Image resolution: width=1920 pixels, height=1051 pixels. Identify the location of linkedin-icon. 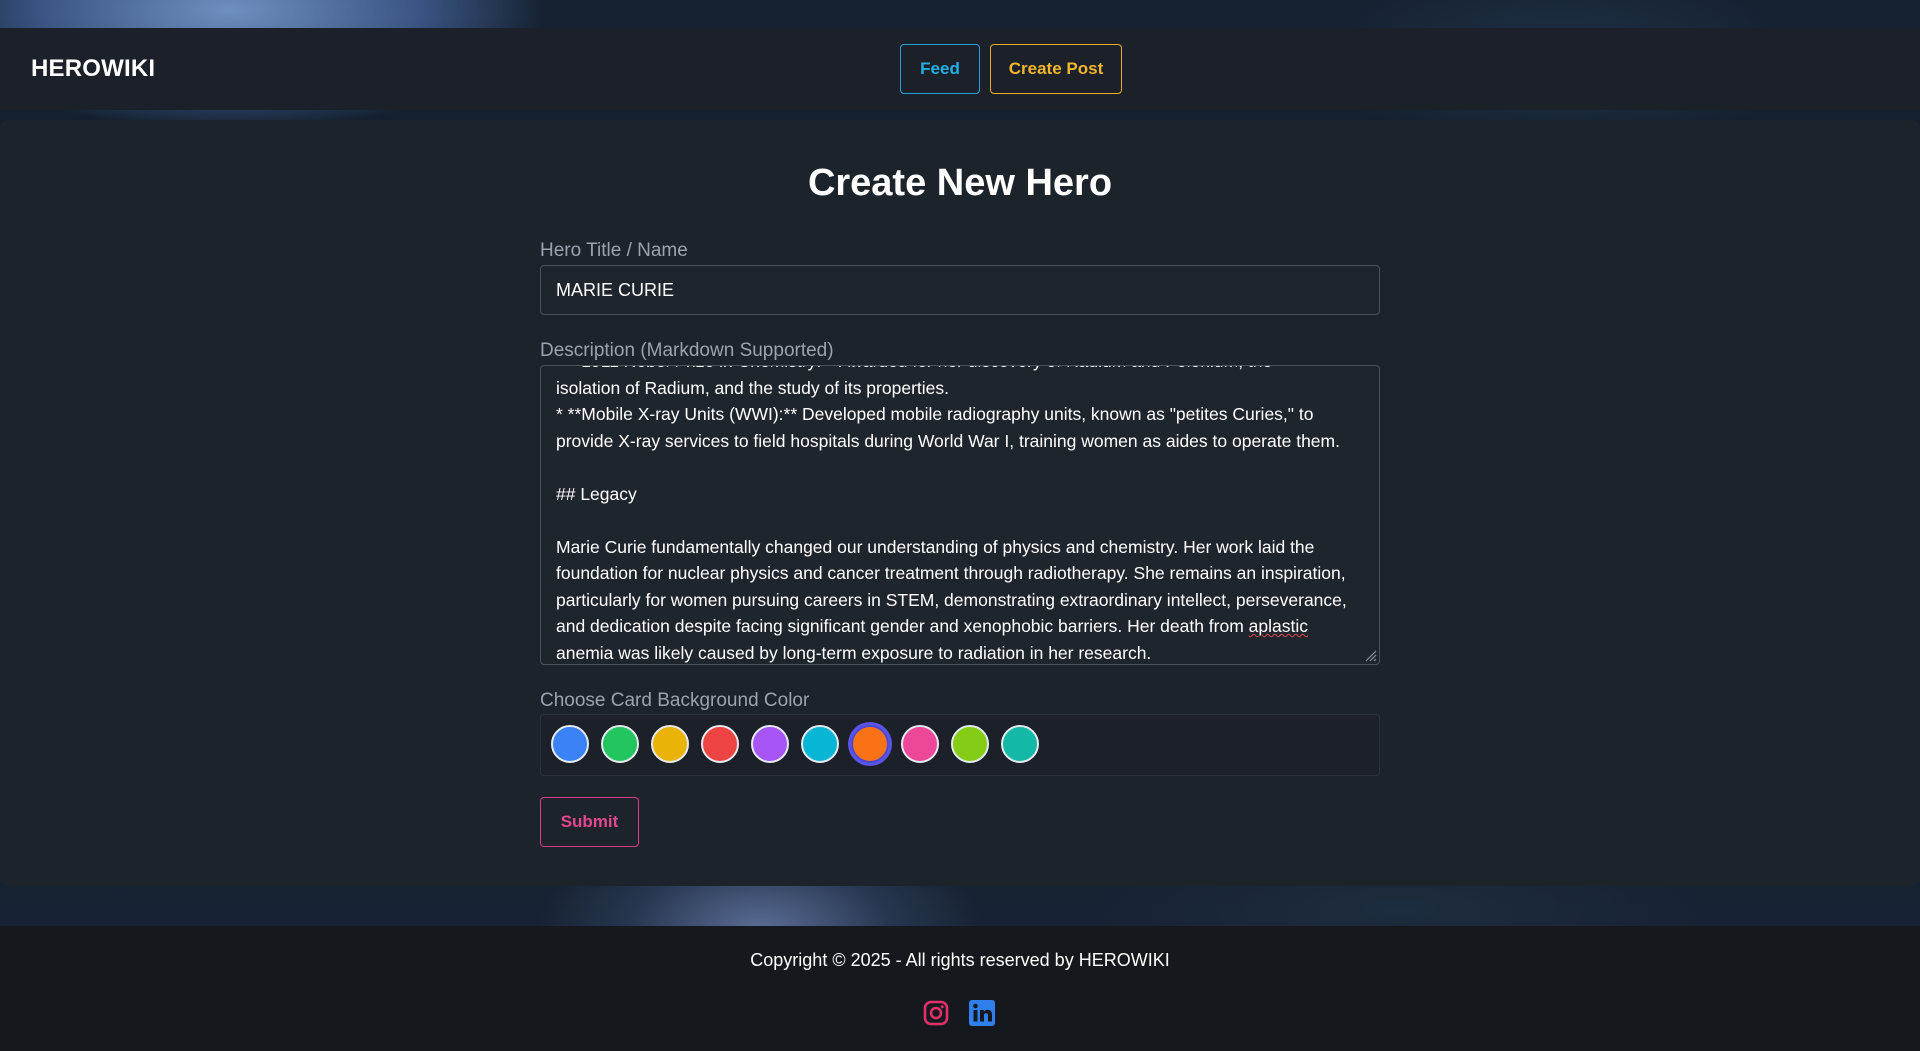
(982, 1013).